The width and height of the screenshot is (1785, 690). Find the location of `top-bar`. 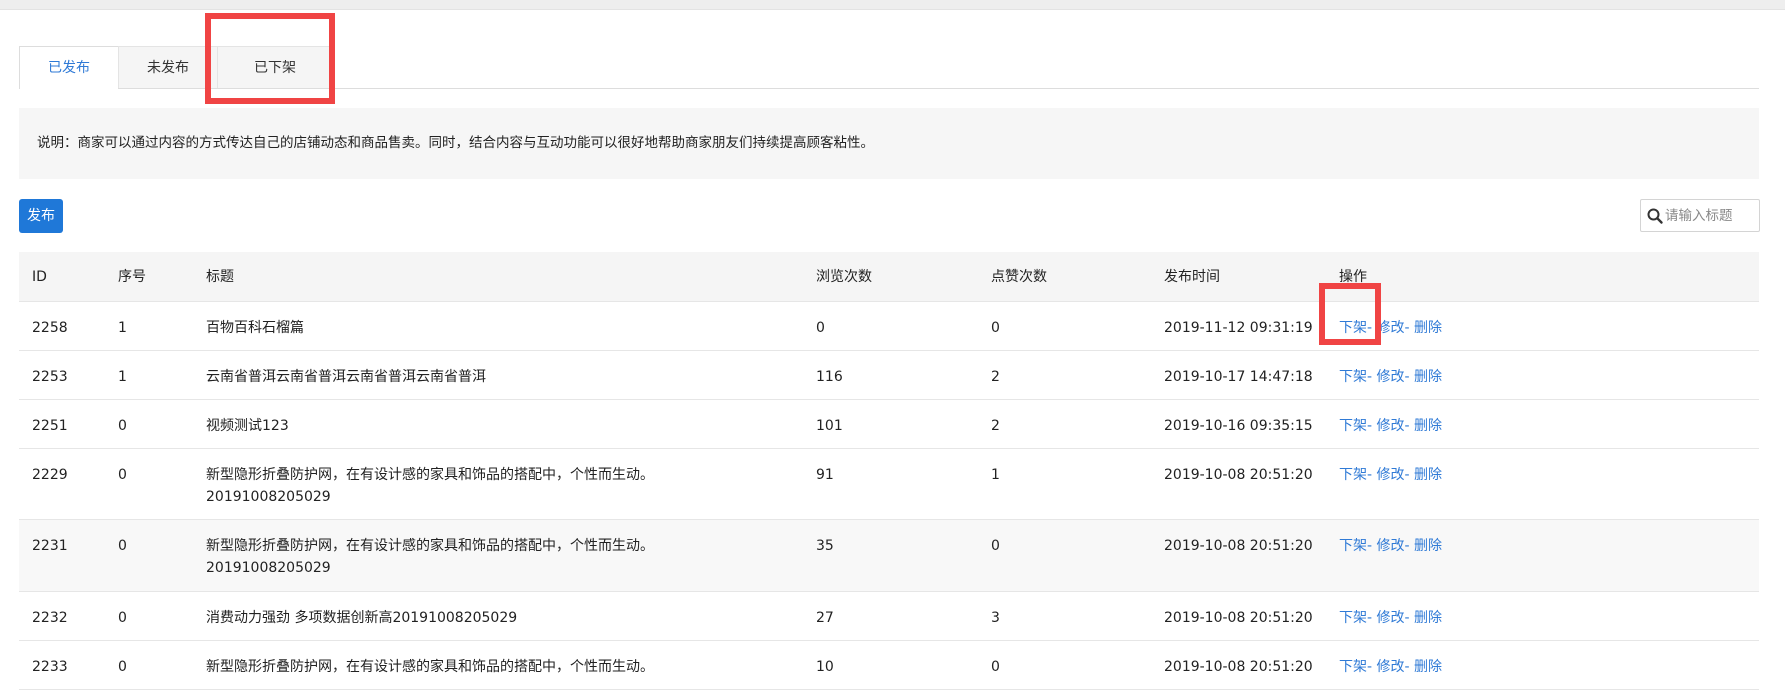

top-bar is located at coordinates (892, 5).